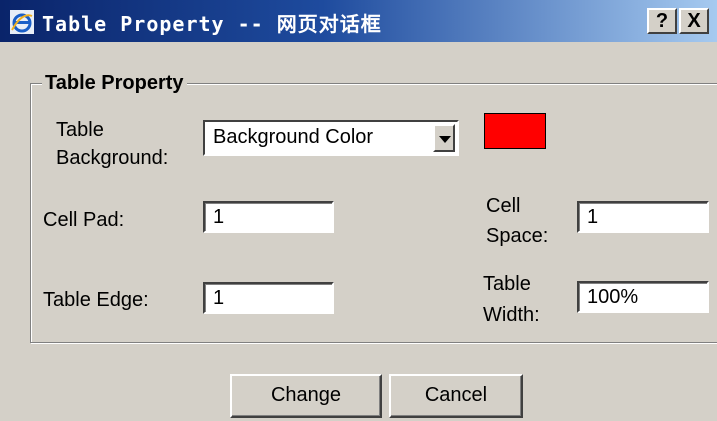  Describe the element at coordinates (114, 83) in the screenshot. I see `group-legend: Table Property` at that location.